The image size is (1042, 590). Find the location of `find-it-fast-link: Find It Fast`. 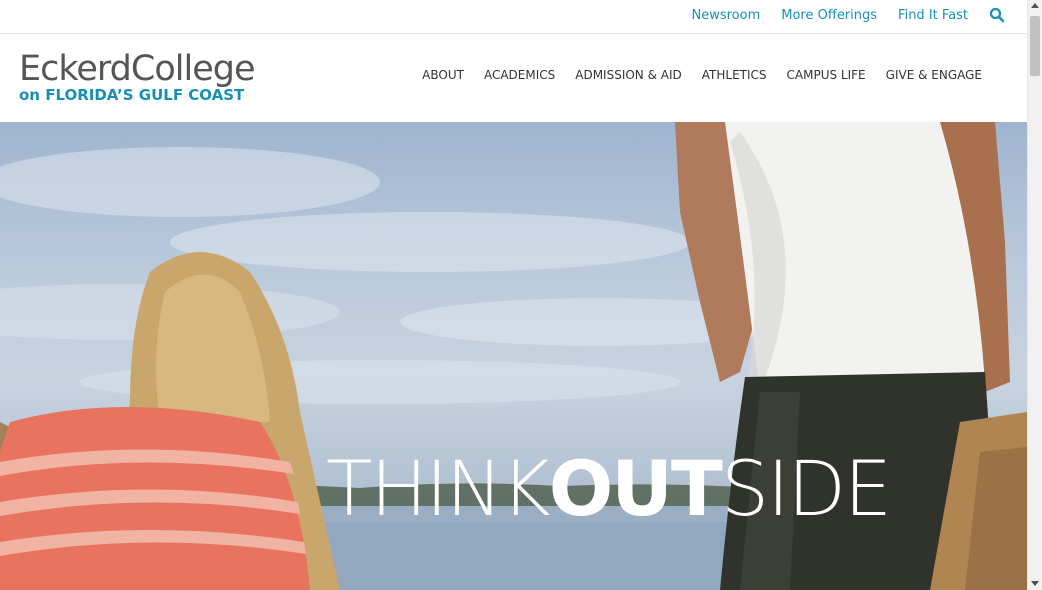

find-it-fast-link: Find It Fast is located at coordinates (933, 15).